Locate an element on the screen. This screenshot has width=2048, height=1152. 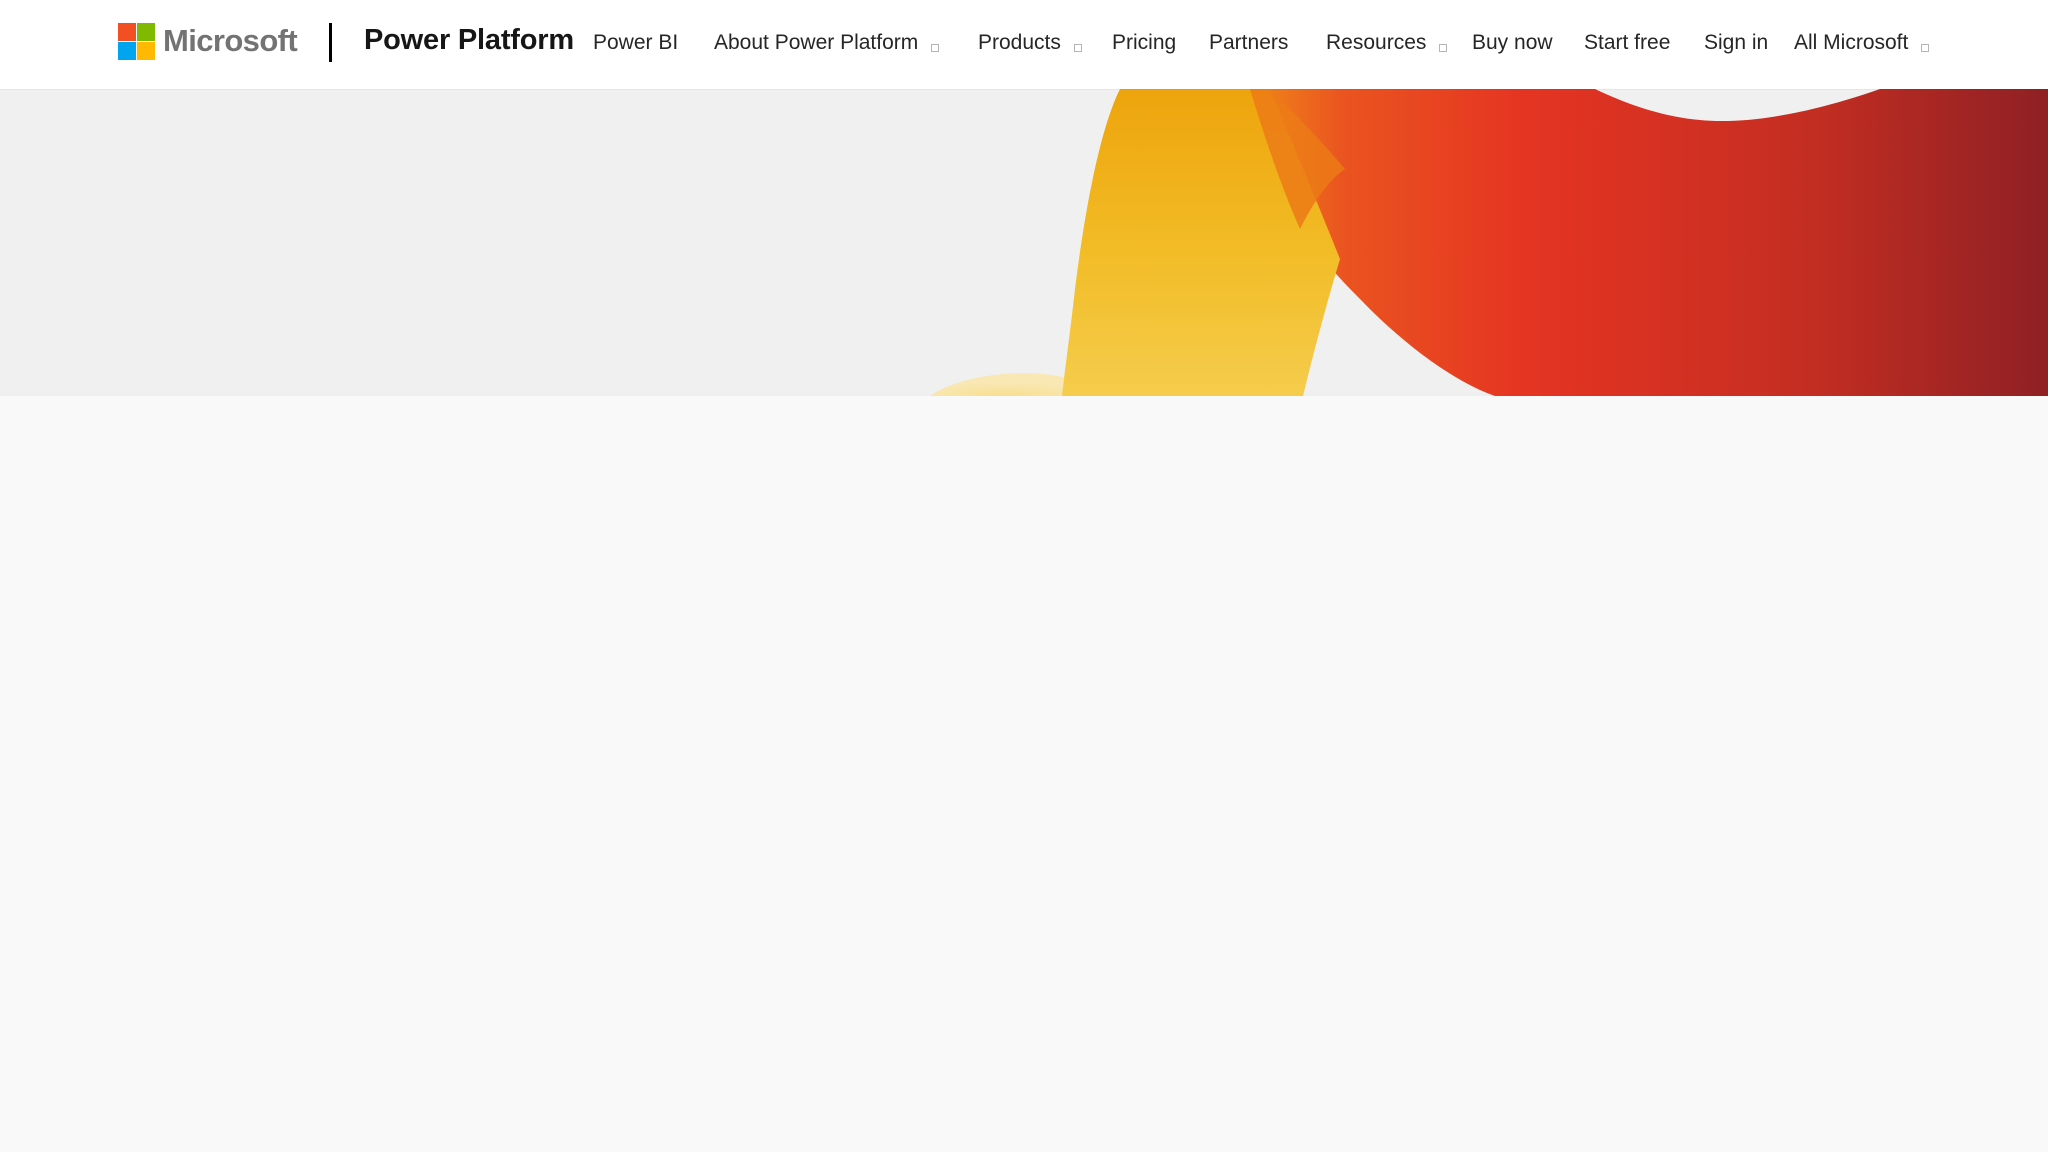
nav-label: Pricing is located at coordinates (1144, 42).